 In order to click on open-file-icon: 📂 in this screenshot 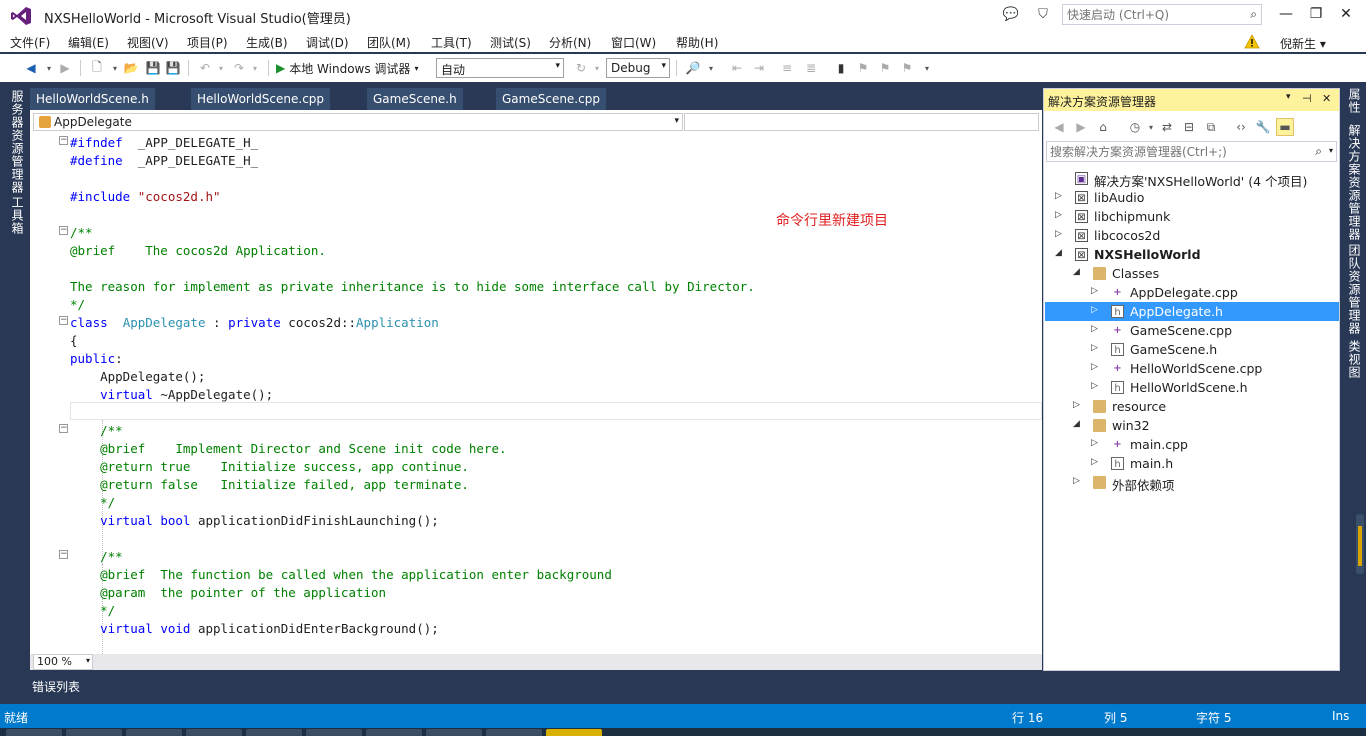, I will do `click(131, 68)`.